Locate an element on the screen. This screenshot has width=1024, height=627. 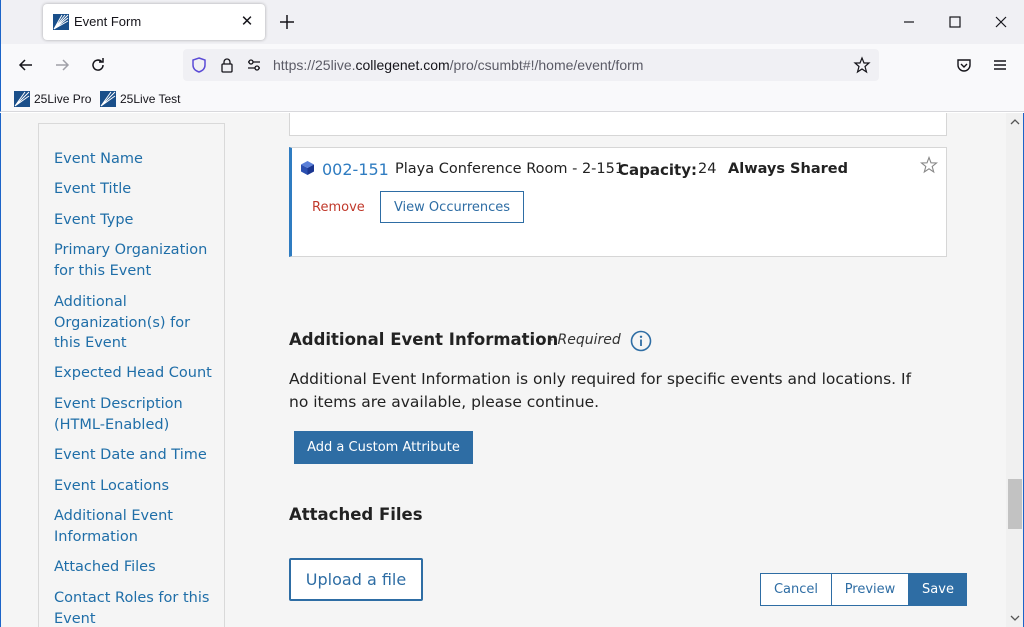
nav-primary-organization: Primary Organization for this Event is located at coordinates (136, 260).